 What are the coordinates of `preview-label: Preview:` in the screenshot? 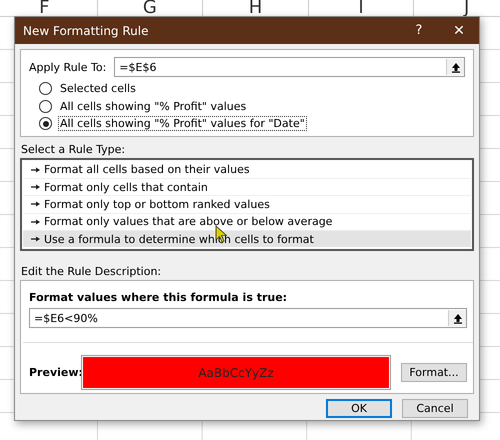 It's located at (55, 373).